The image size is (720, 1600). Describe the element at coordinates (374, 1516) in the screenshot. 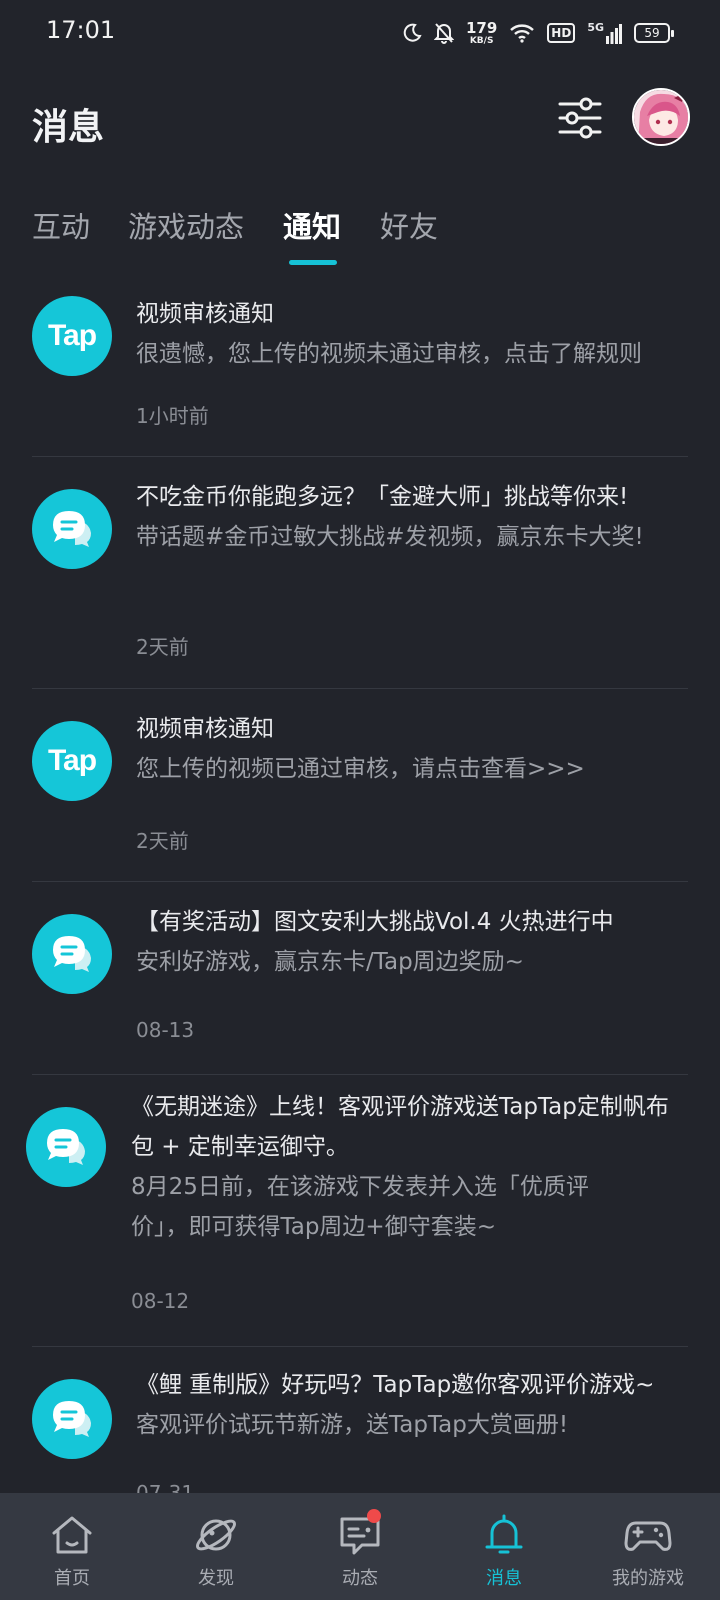

I see `notification-badge` at that location.